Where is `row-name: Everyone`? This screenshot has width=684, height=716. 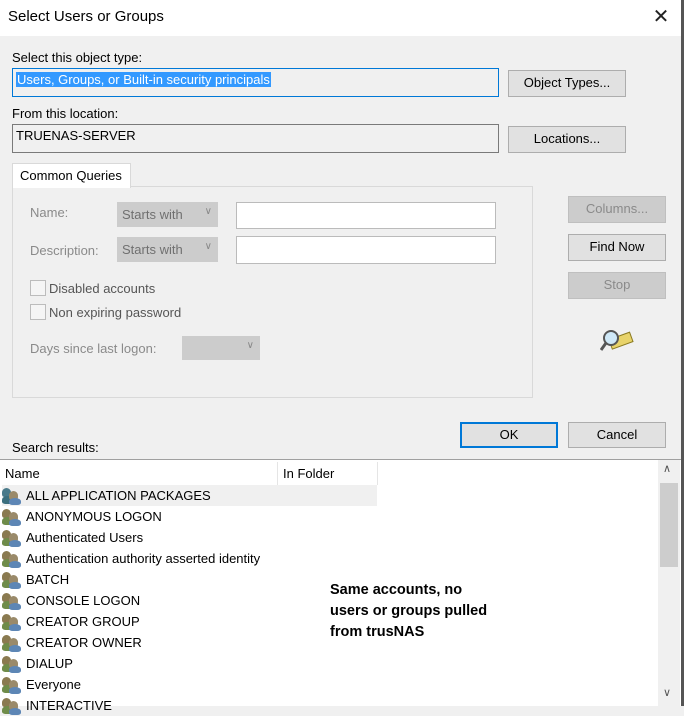 row-name: Everyone is located at coordinates (53, 684).